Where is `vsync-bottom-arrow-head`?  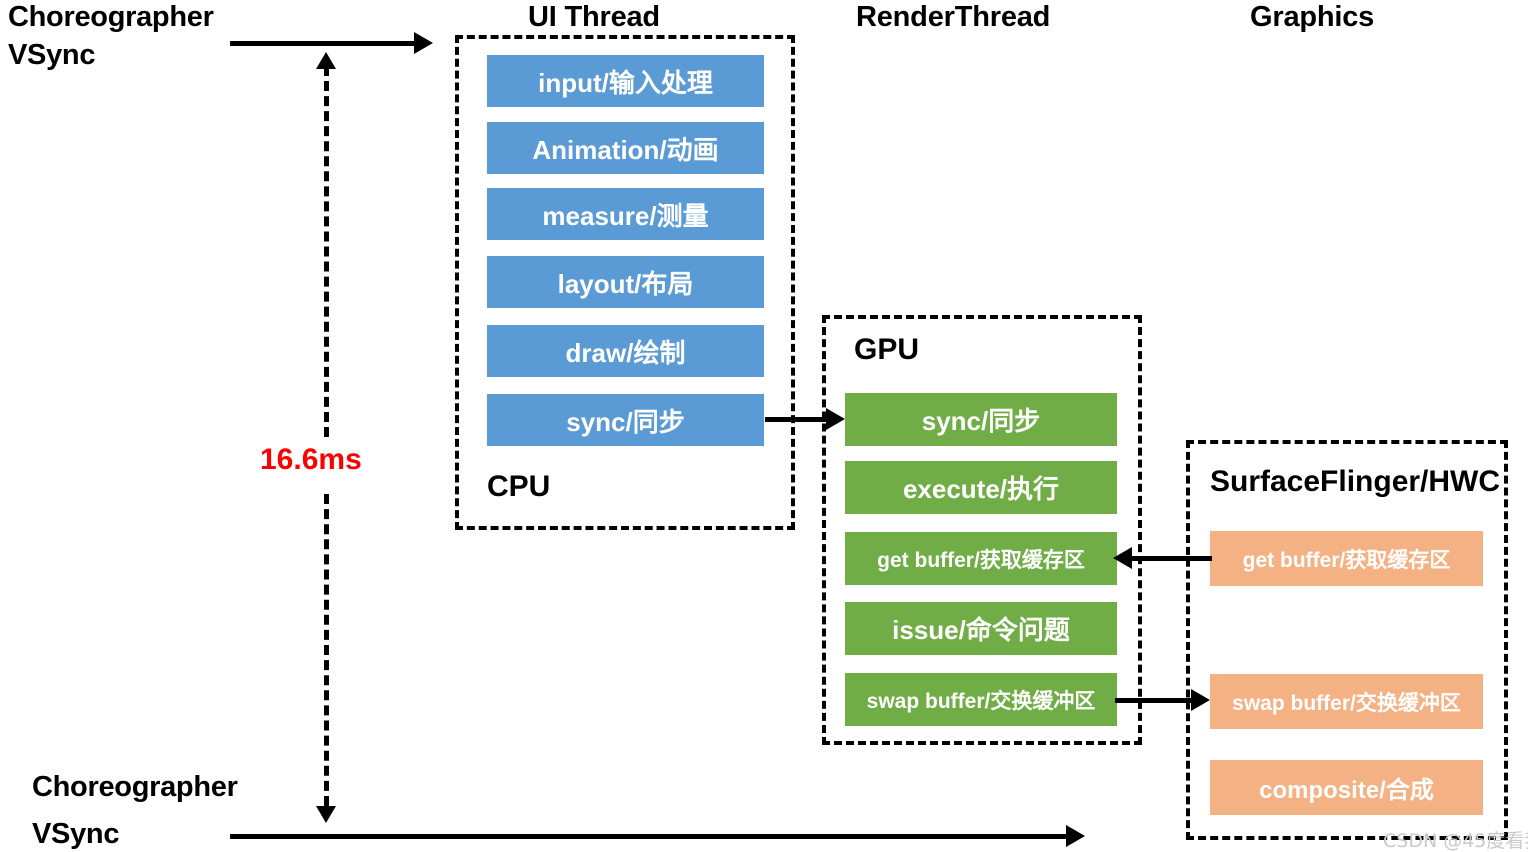 vsync-bottom-arrow-head is located at coordinates (1075, 836).